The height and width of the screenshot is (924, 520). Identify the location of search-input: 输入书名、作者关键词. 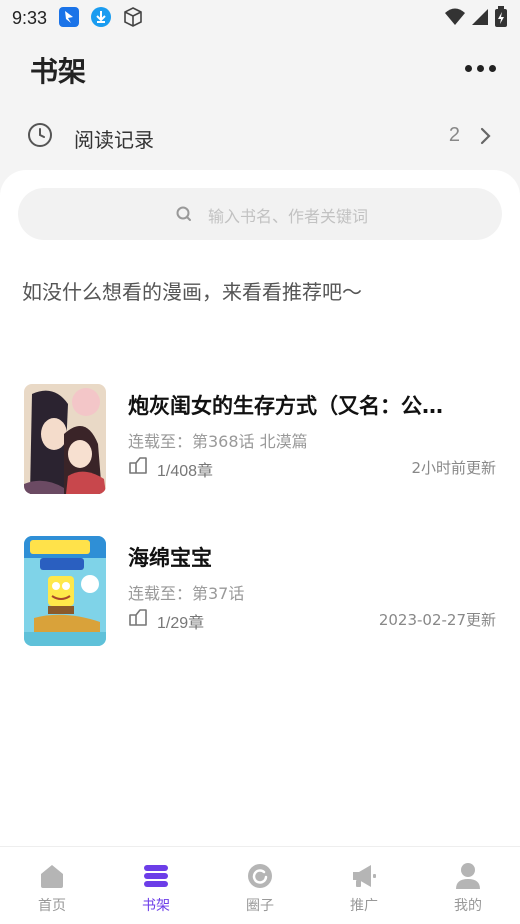
(260, 214).